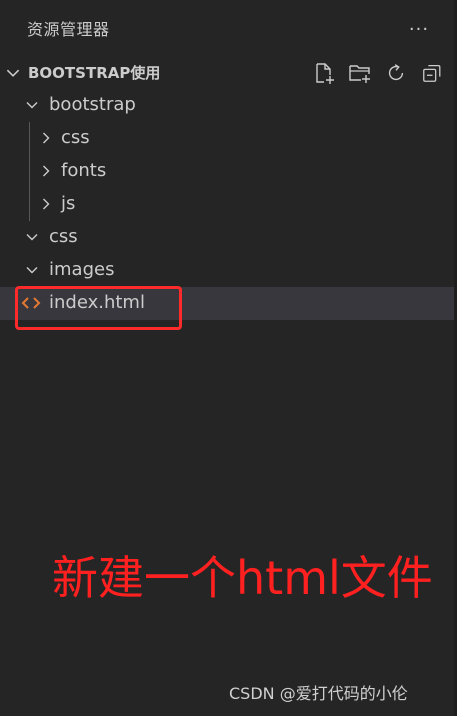 This screenshot has height=716, width=457. Describe the element at coordinates (82, 269) in the screenshot. I see `tree-item-label: images` at that location.